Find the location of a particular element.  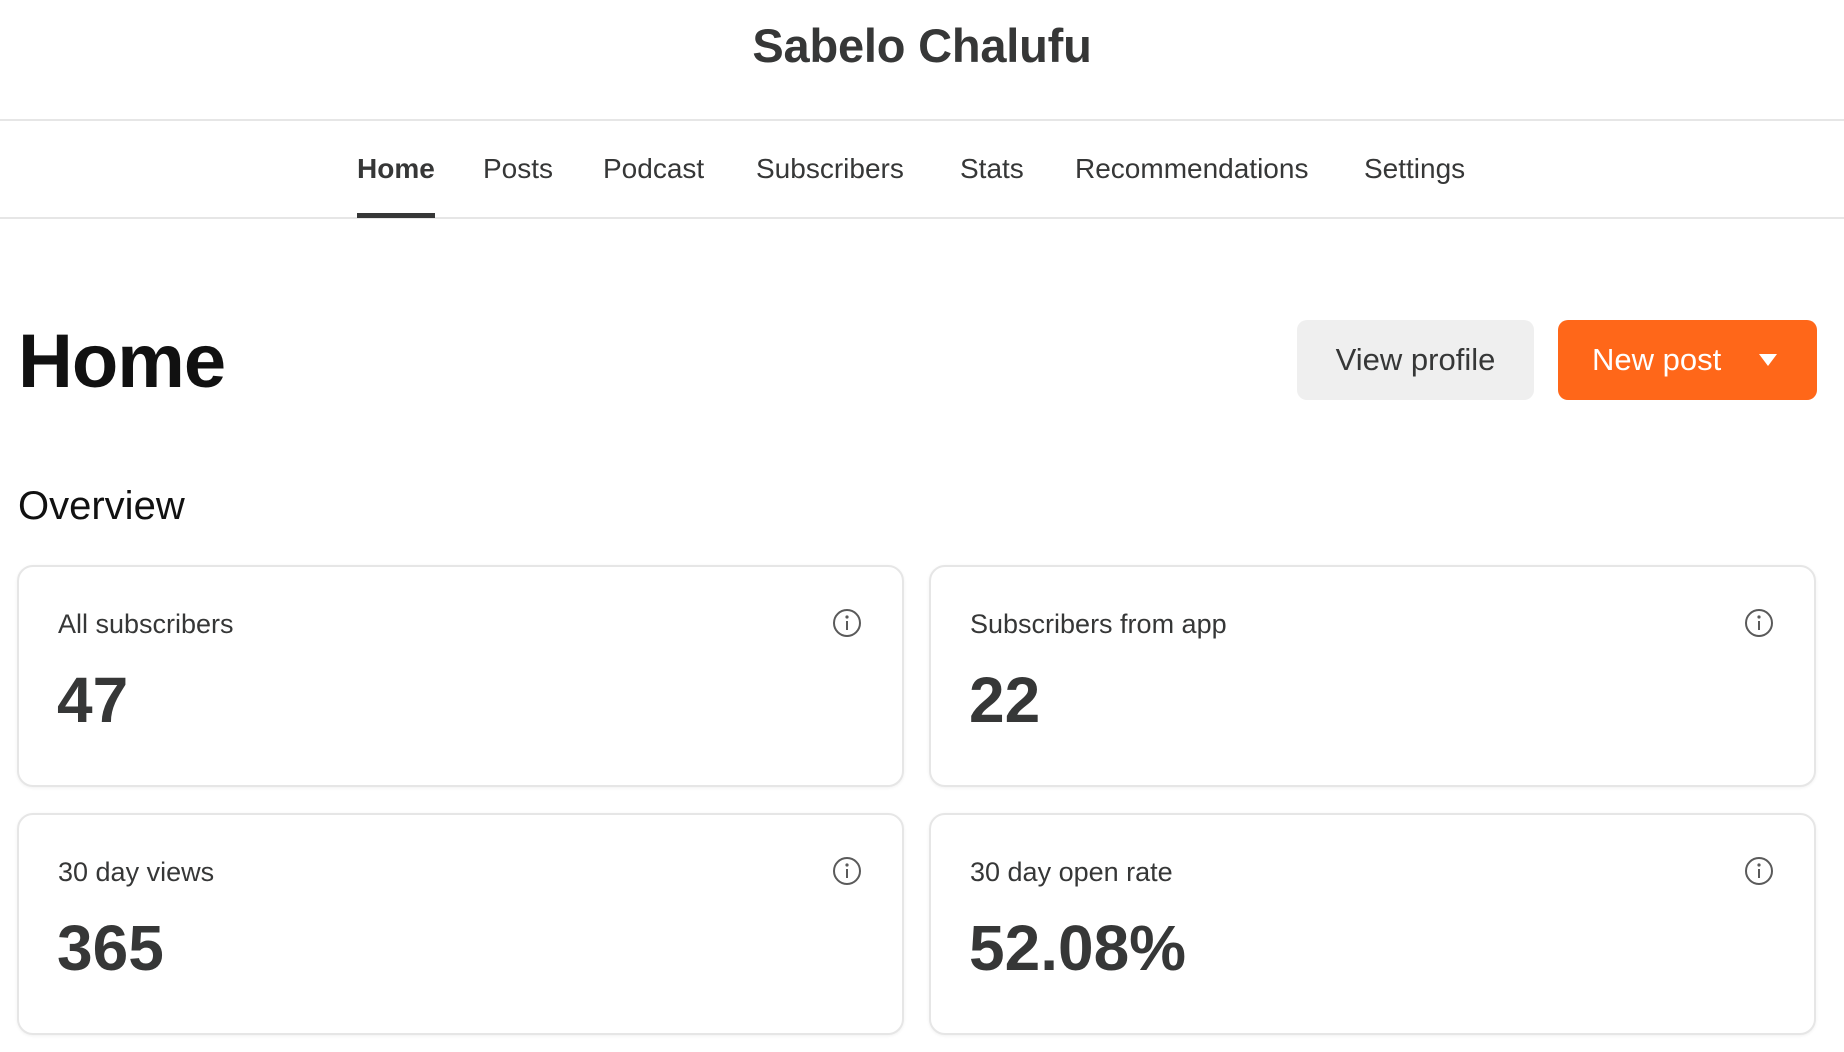

card-value: 52.08% is located at coordinates (1078, 948).